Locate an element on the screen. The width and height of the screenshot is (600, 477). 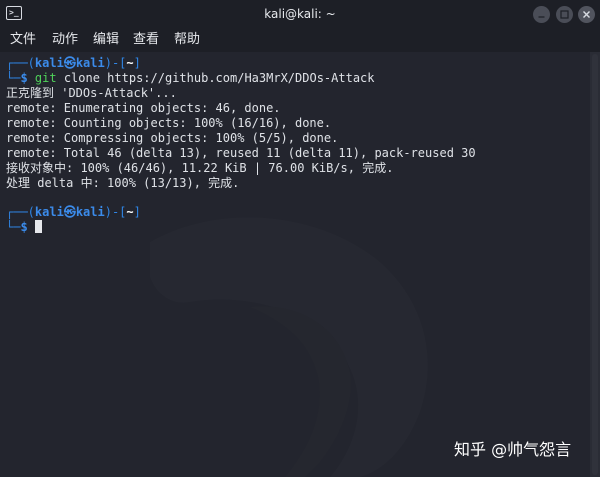
menu-file: 文件 is located at coordinates (23, 40).